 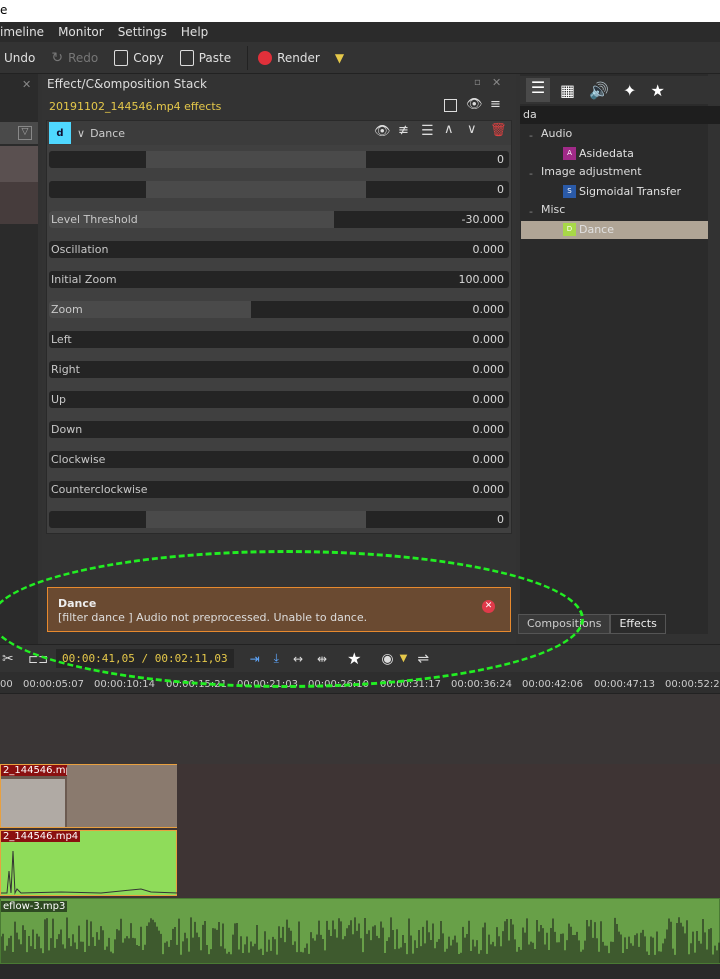 I want to click on param-value: 100.000, so click(x=482, y=279).